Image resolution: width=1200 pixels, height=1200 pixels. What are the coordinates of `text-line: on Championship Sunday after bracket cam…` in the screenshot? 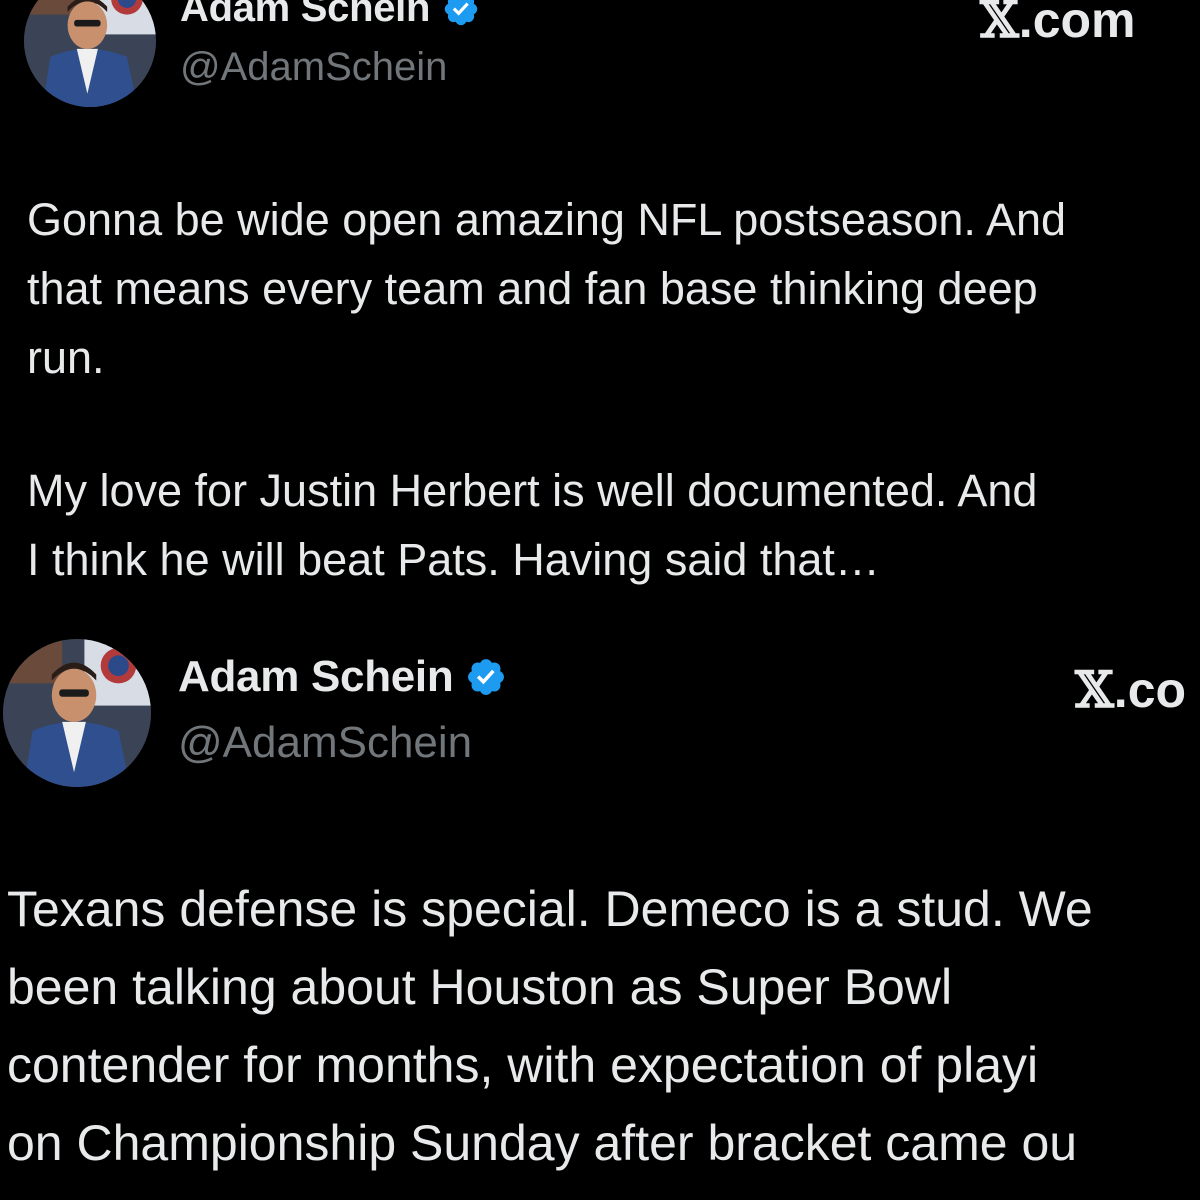 It's located at (542, 1143).